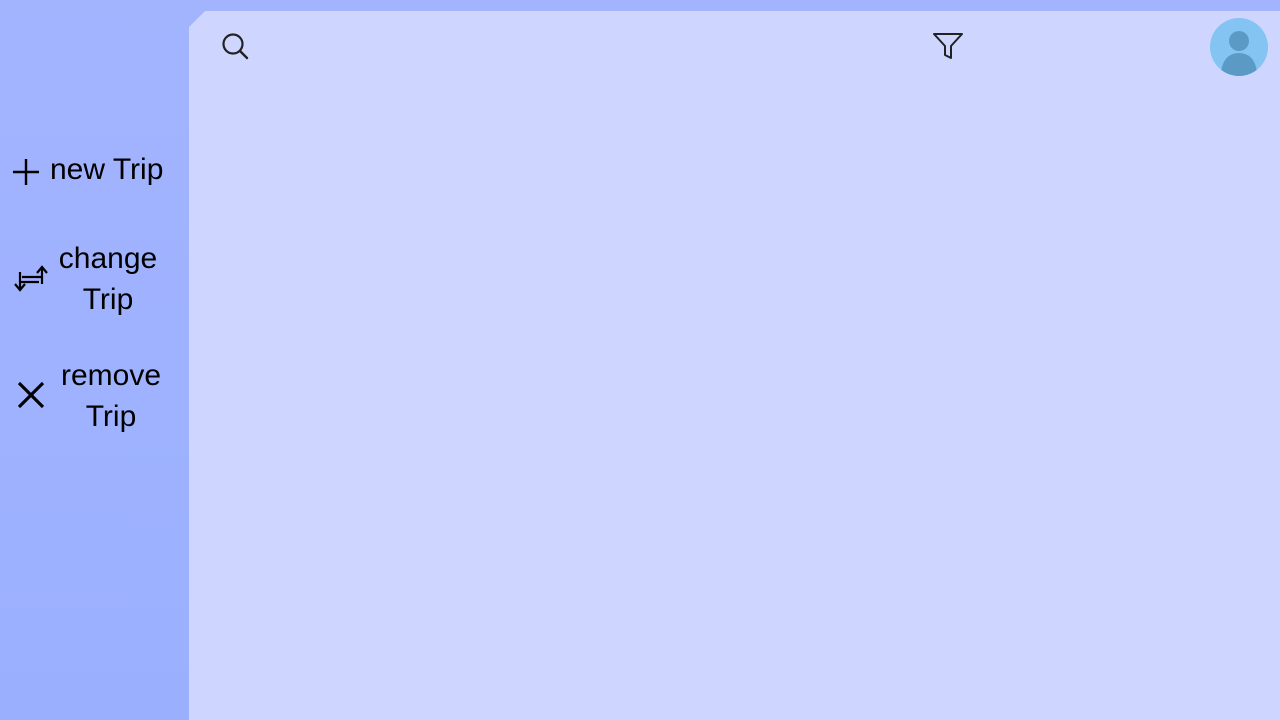 This screenshot has width=1280, height=720. I want to click on user-avatar-button, so click(1239, 47).